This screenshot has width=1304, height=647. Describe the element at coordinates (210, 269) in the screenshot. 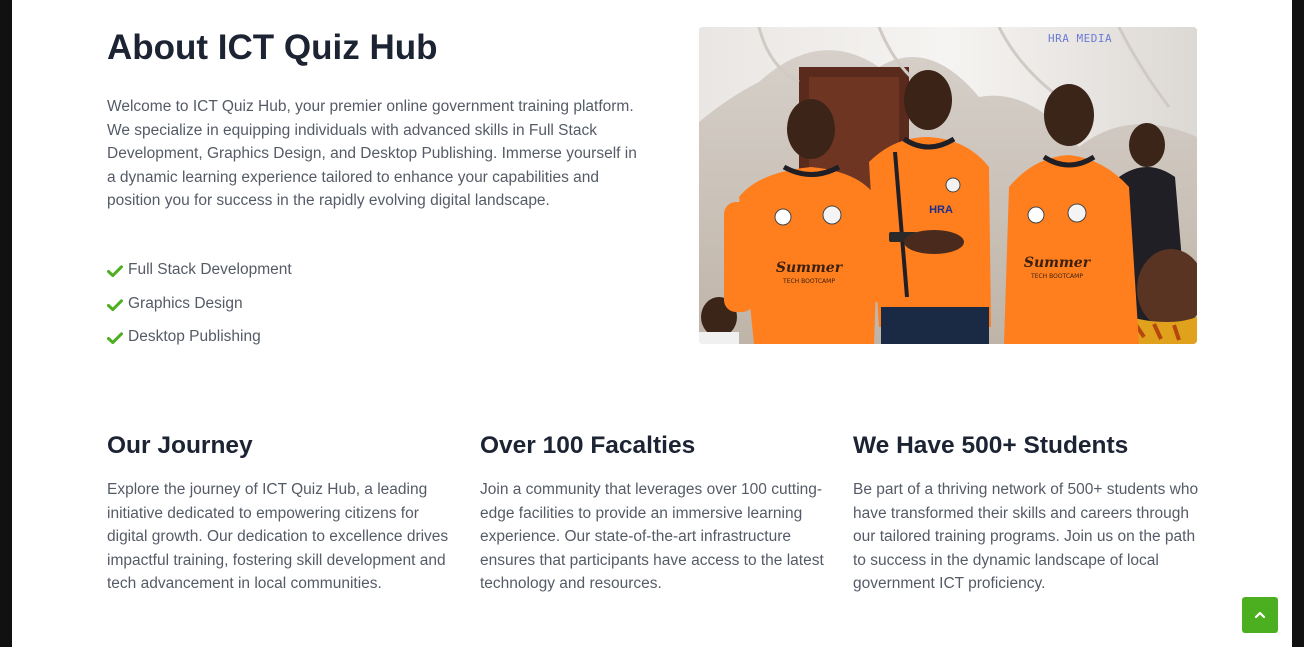

I see `checklist-label: Full Stack Development` at that location.